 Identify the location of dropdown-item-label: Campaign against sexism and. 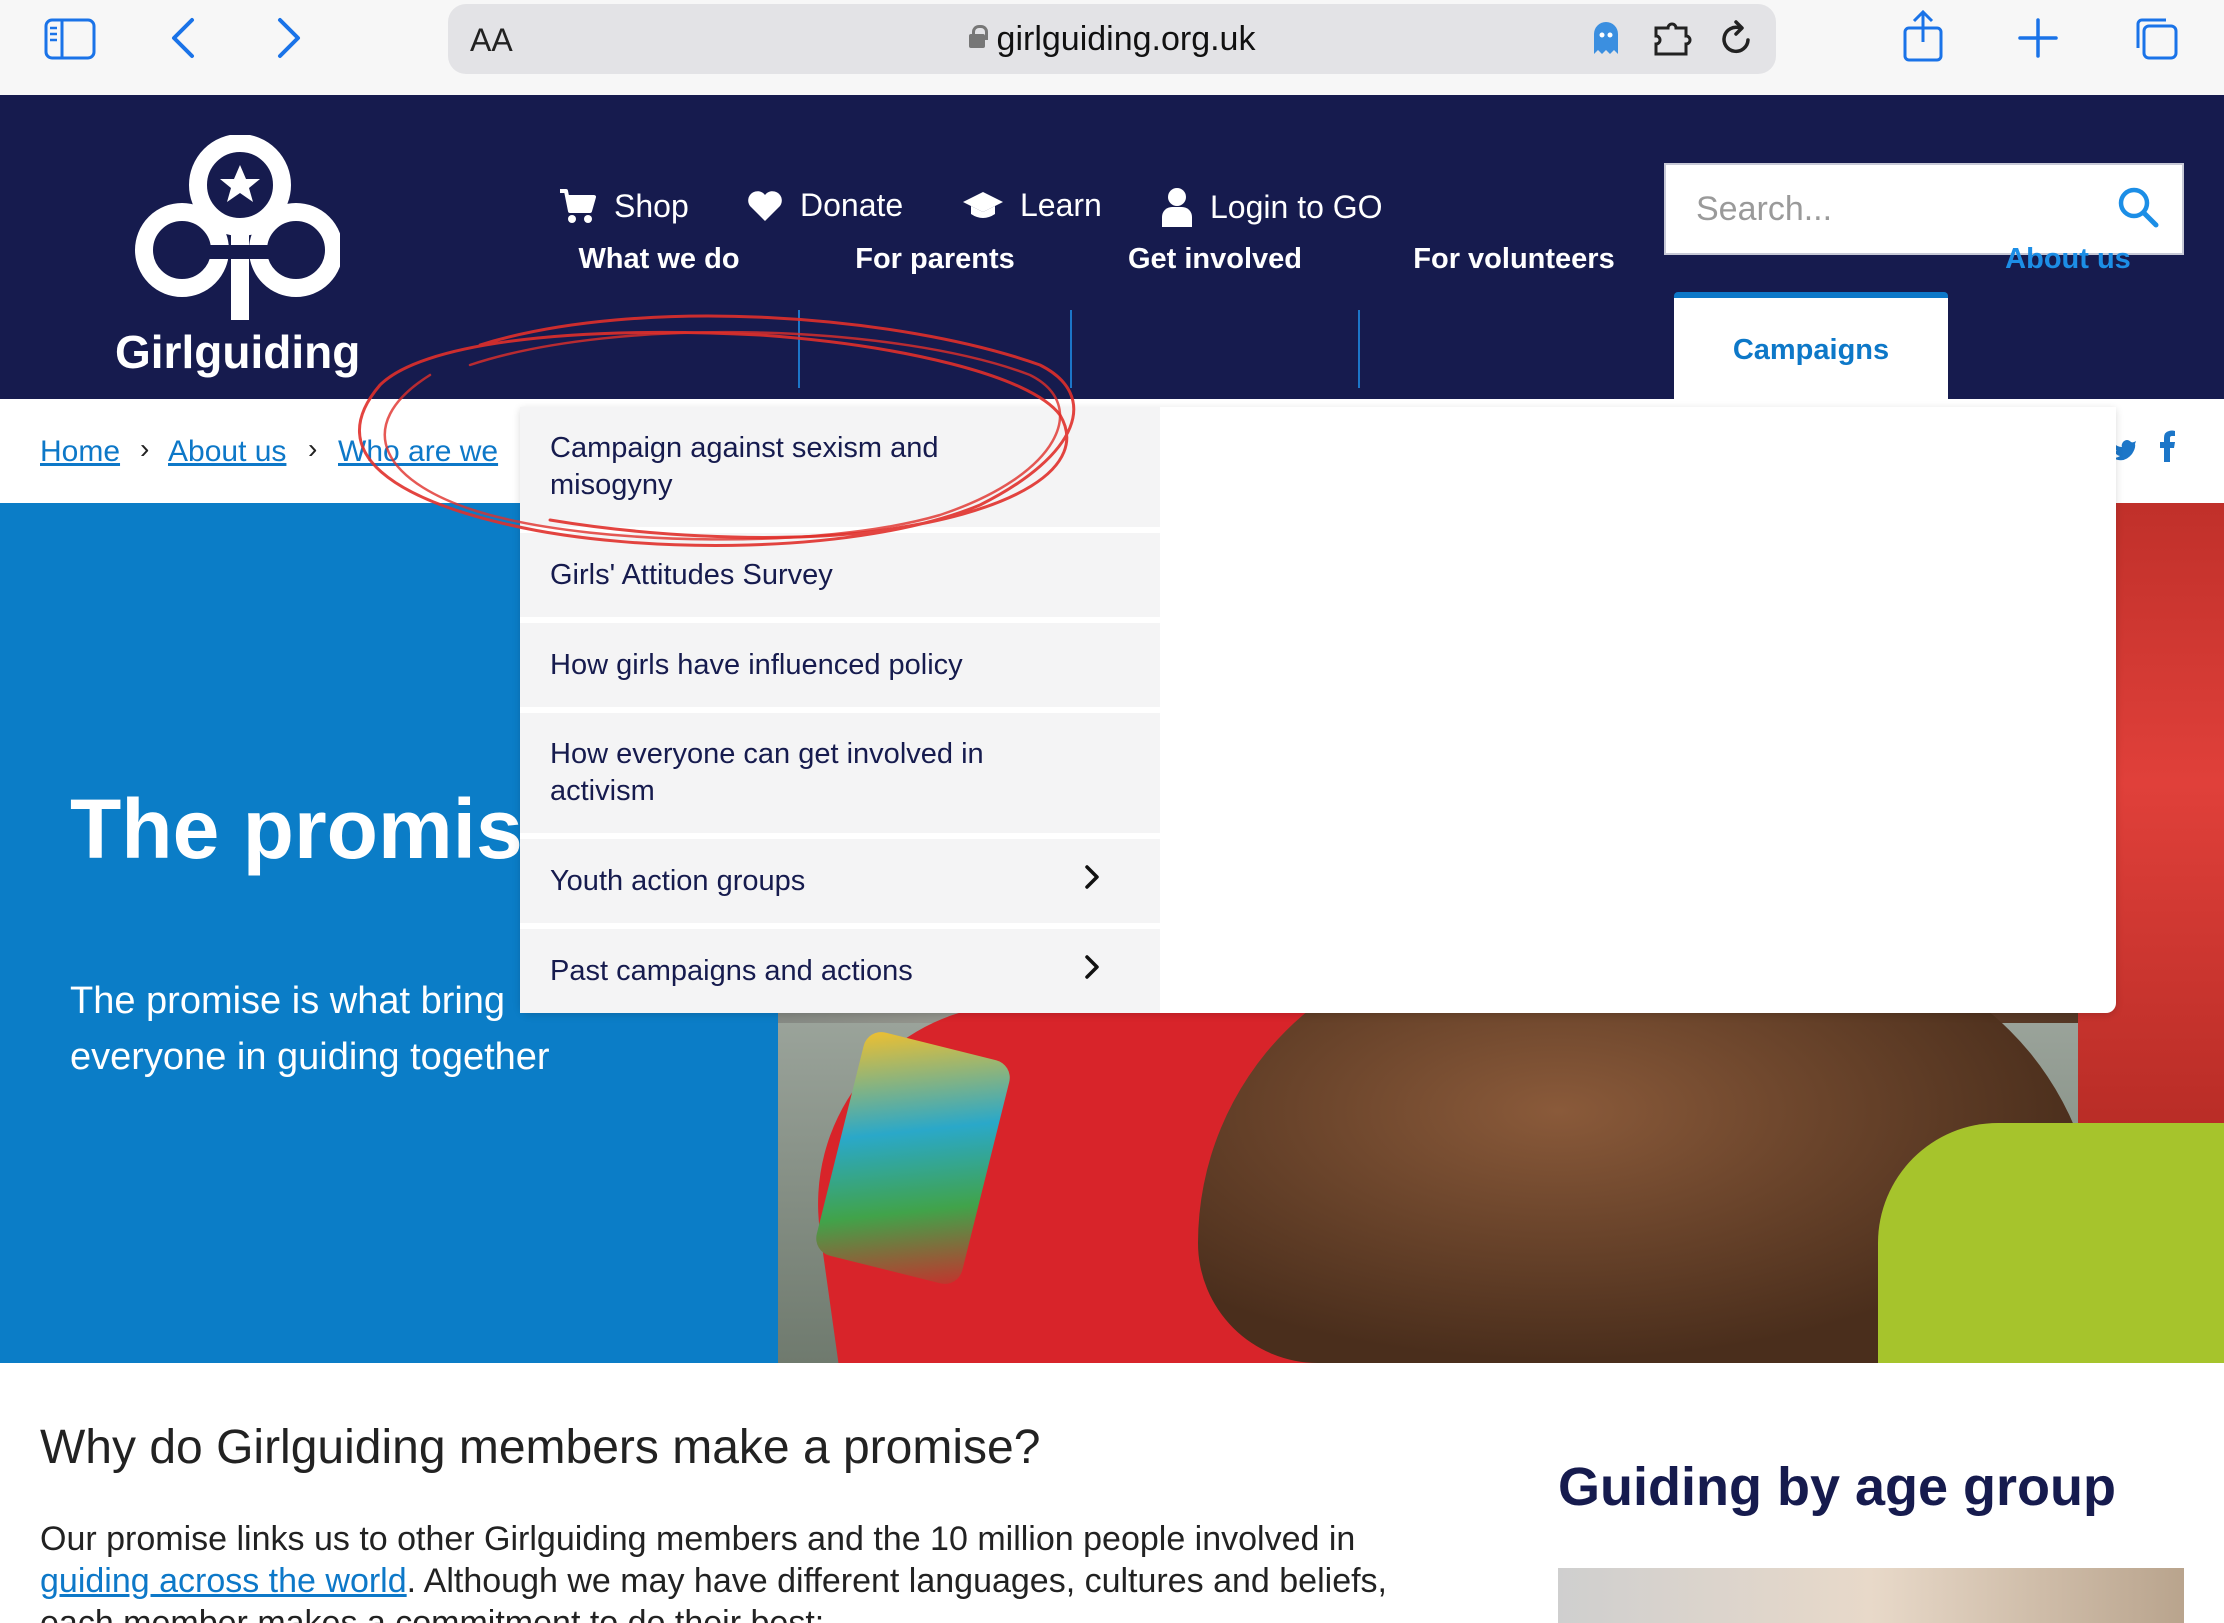
(744, 448).